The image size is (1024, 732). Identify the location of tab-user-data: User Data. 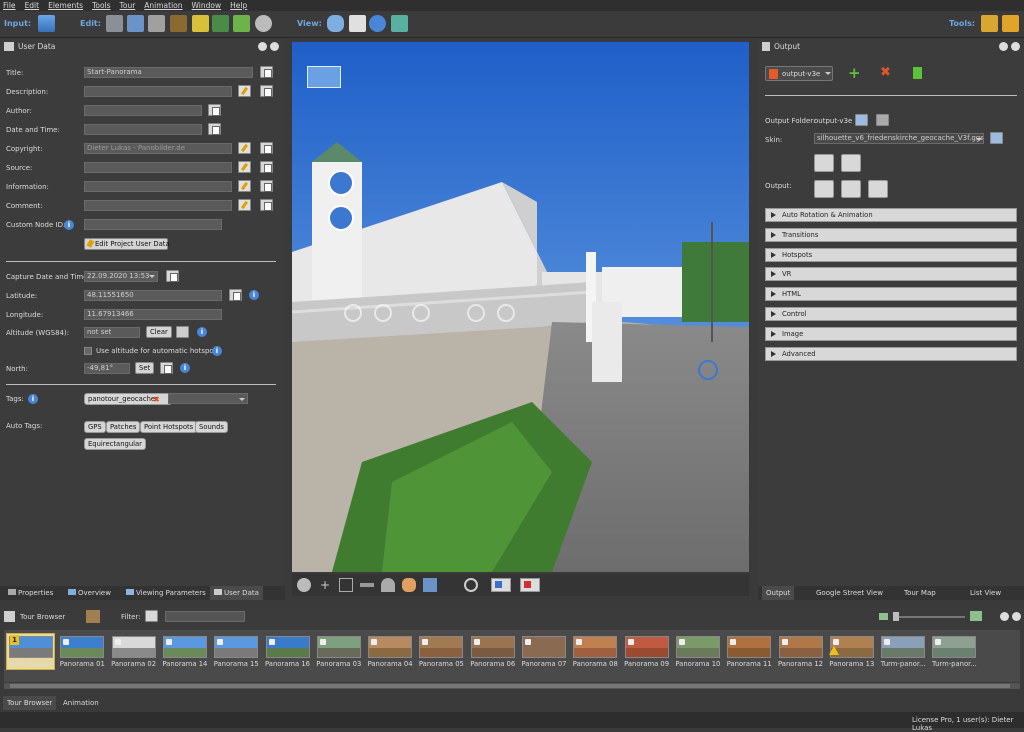
(236, 593).